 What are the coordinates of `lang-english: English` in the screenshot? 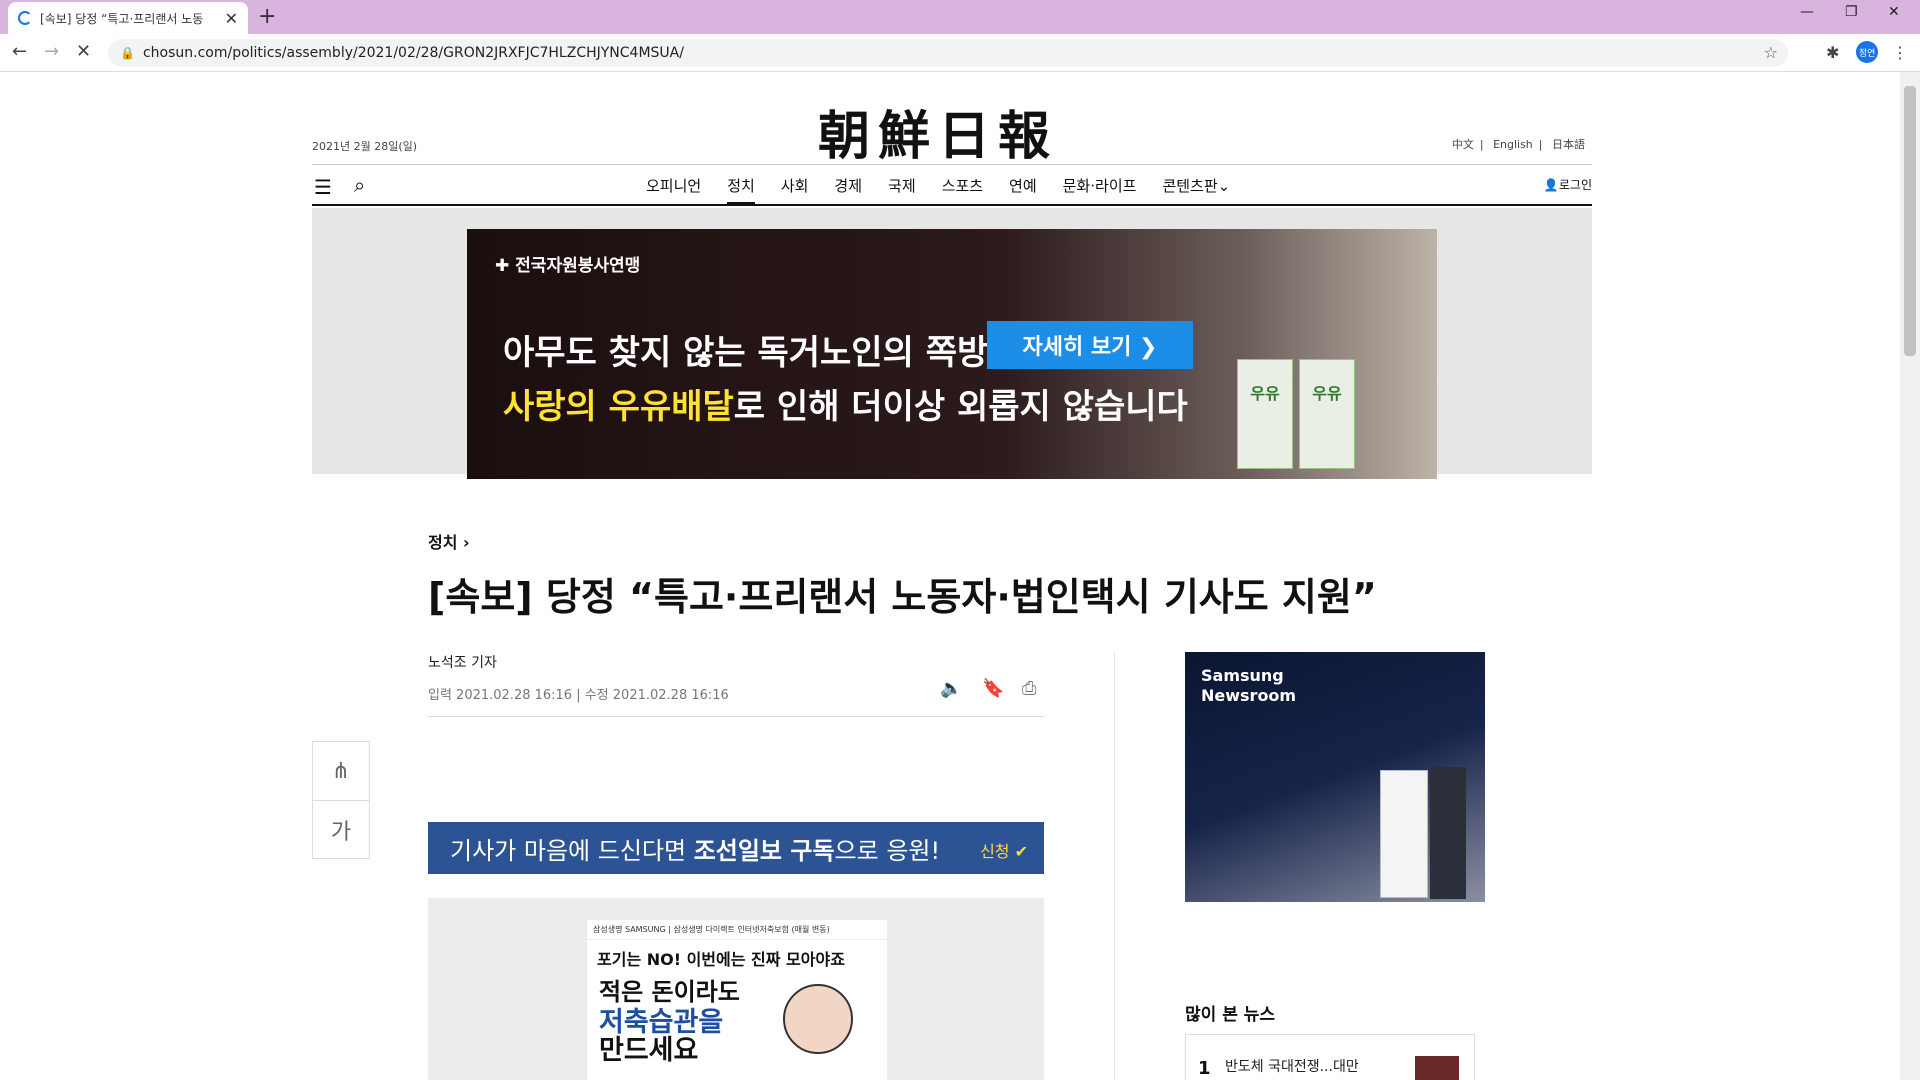 It's located at (1513, 144).